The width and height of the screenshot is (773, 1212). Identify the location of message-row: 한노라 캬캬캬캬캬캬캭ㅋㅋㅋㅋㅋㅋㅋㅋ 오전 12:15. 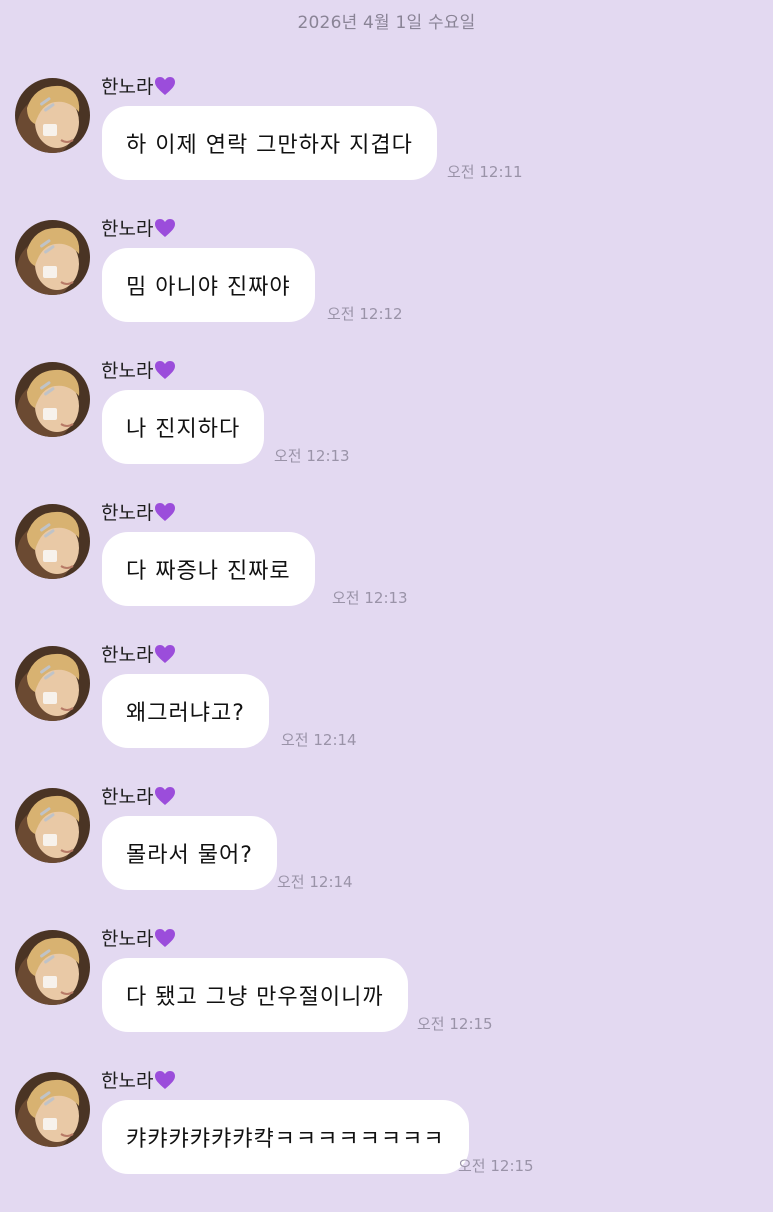
(386, 1141).